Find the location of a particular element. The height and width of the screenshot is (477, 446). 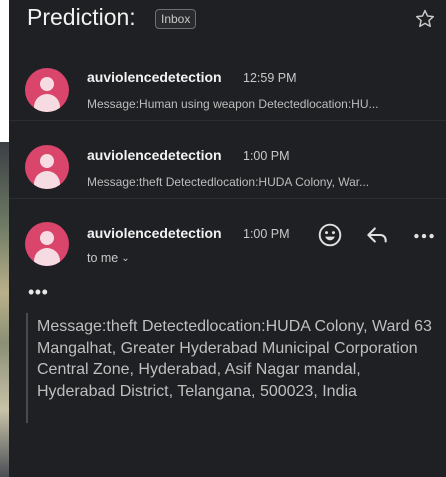

open-message-time: 1:00 PM is located at coordinates (266, 234).